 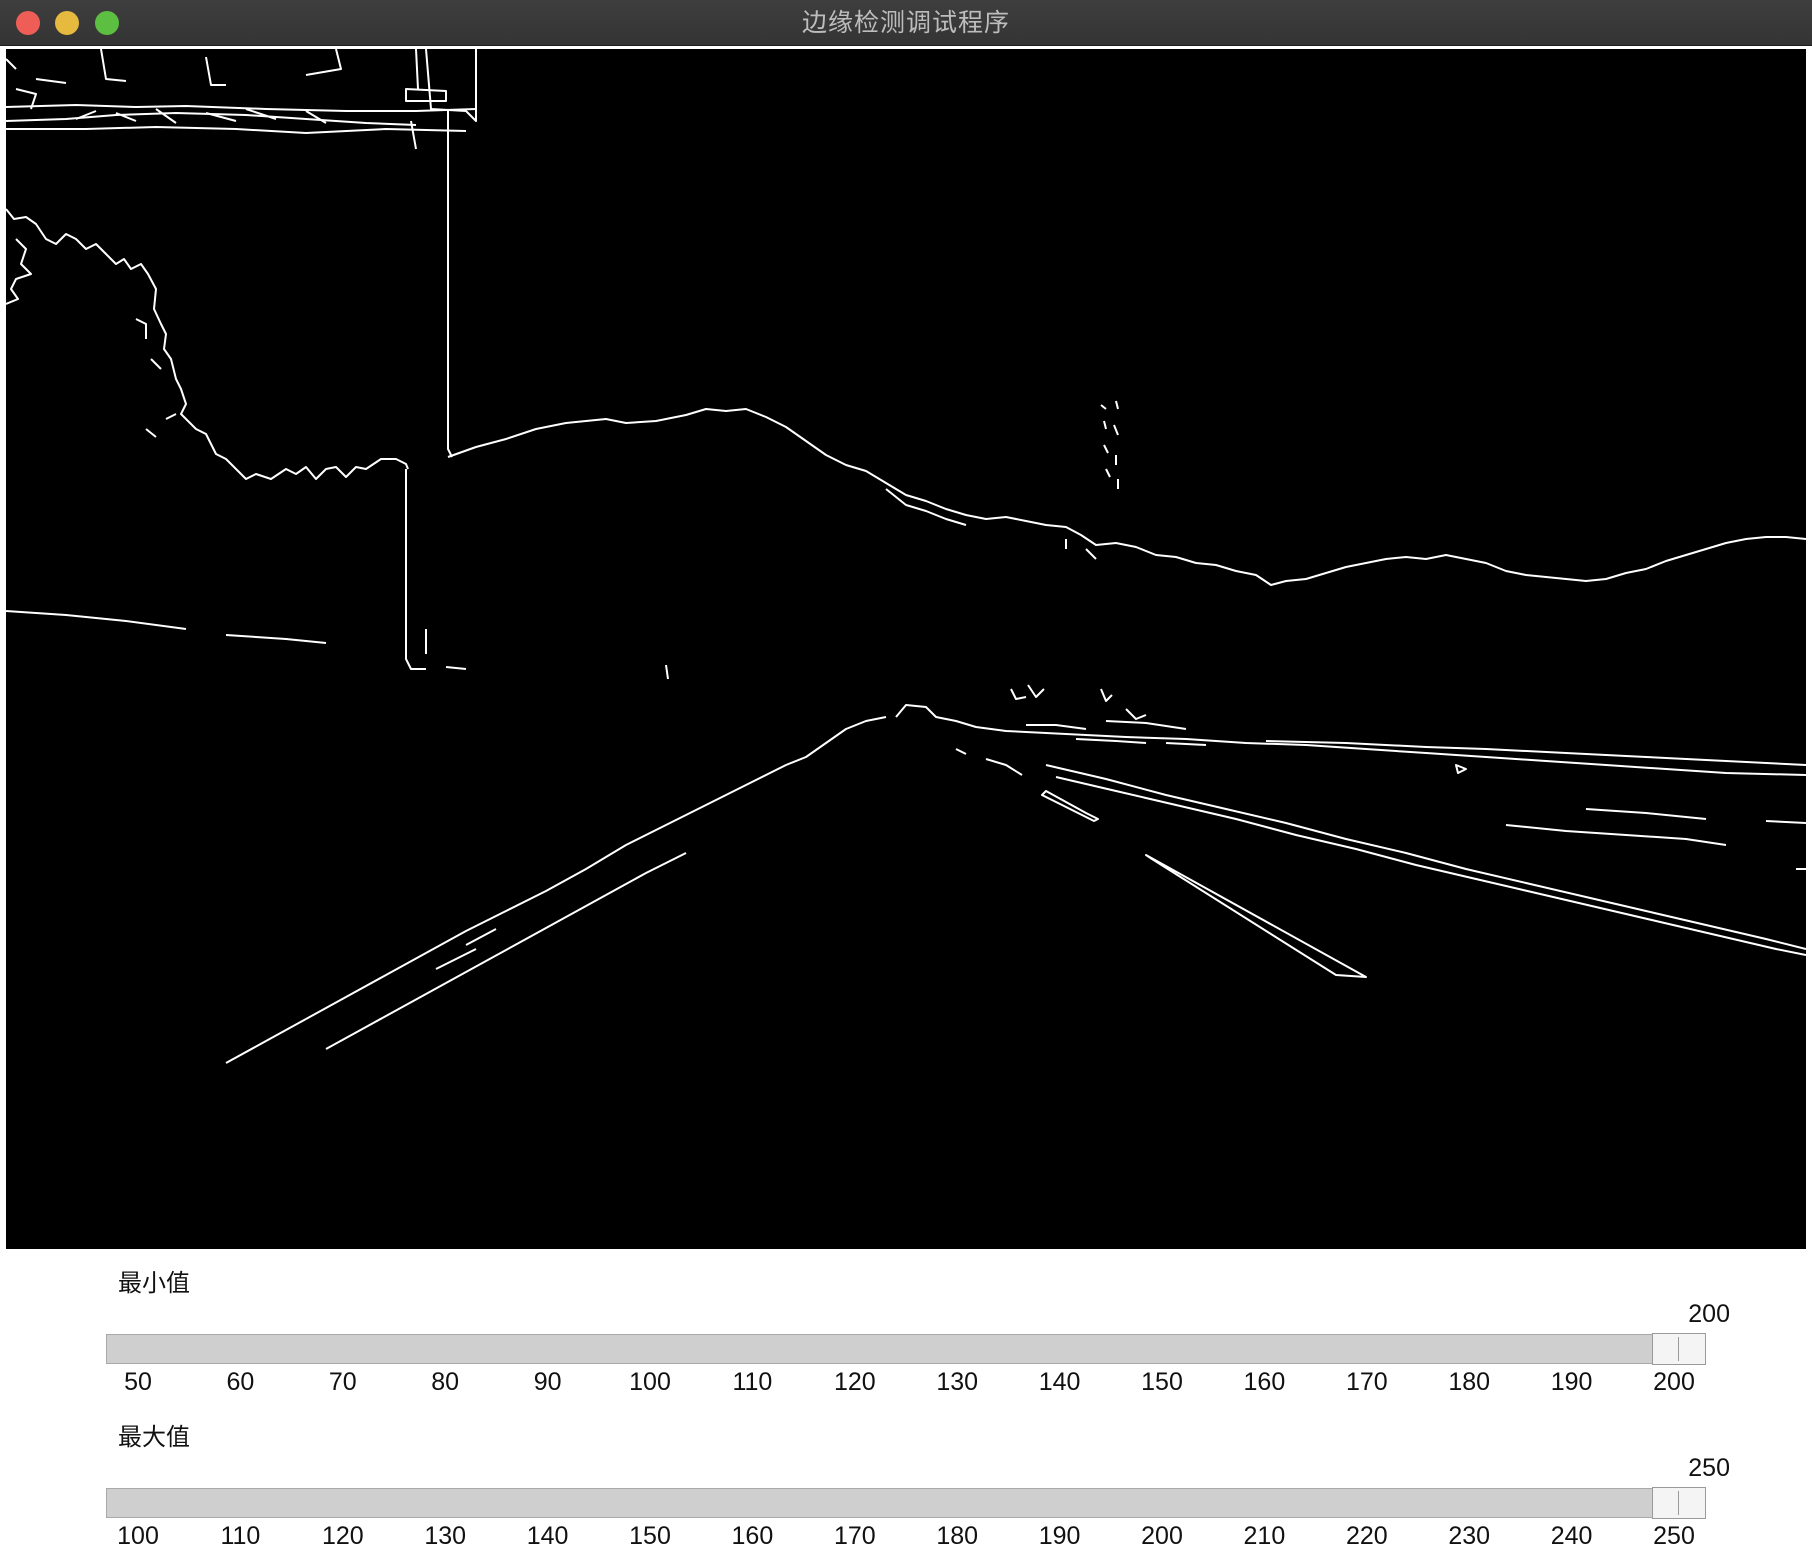 I want to click on title-bar: 边缘检测调试程序, so click(x=906, y=23).